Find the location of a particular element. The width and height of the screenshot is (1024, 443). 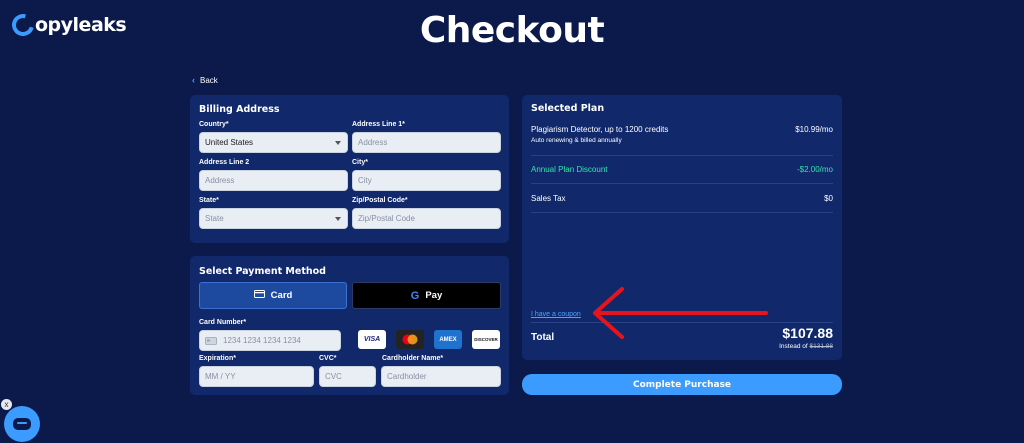

card-number-placeholder: 1234 1234 1234 1234 is located at coordinates (262, 340).